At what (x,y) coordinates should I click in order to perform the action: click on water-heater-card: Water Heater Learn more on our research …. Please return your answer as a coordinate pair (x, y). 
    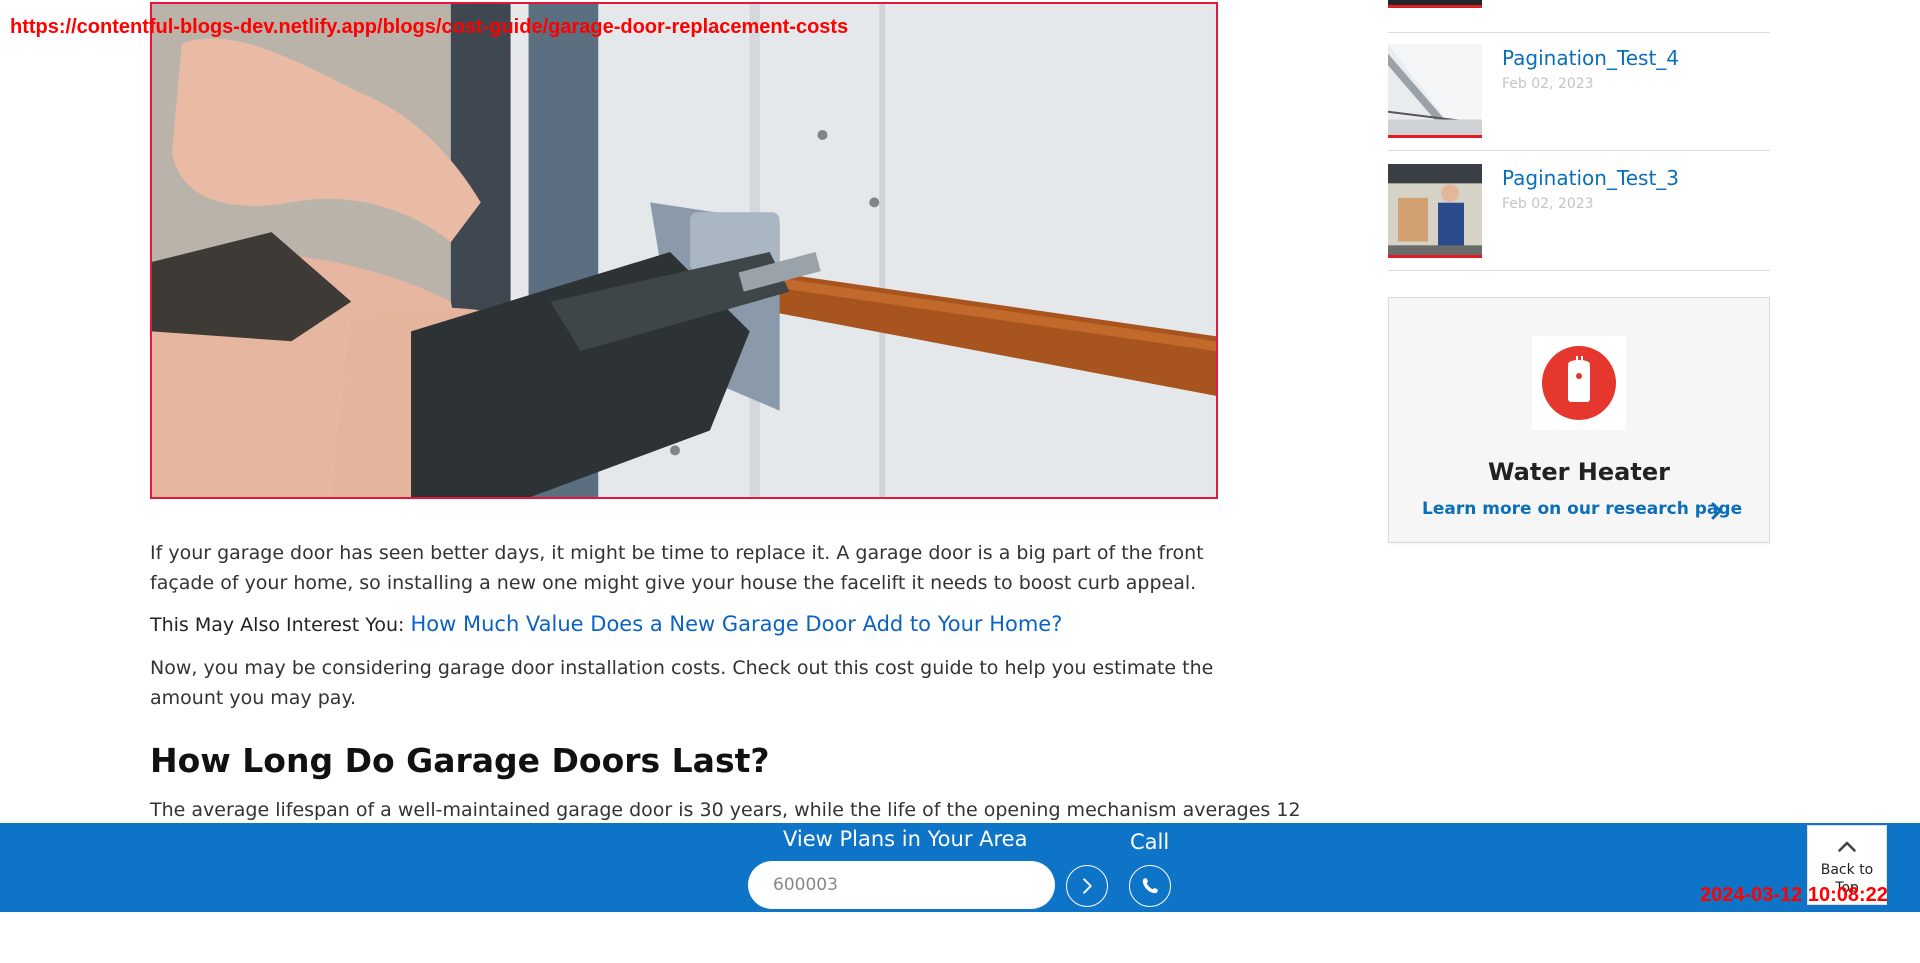
    Looking at the image, I should click on (1579, 420).